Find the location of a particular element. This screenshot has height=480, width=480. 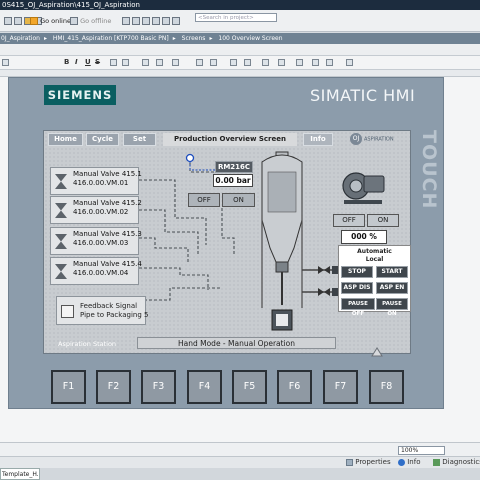

manual-valve-2: Manual Valve 415.2 416.0.00.VM.02 is located at coordinates (96, 210).